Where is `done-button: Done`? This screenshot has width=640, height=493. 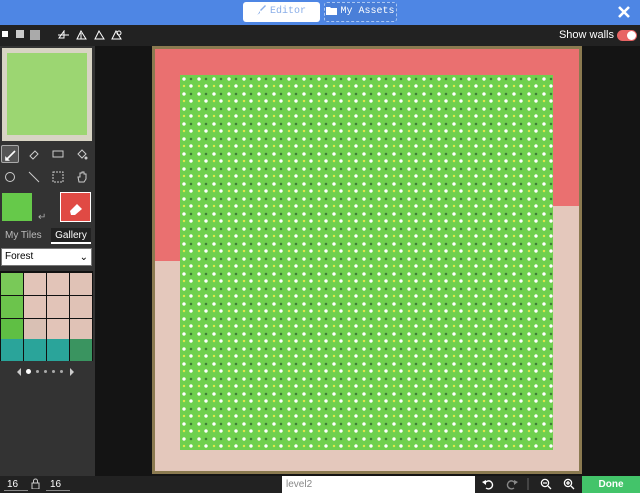 done-button: Done is located at coordinates (611, 484).